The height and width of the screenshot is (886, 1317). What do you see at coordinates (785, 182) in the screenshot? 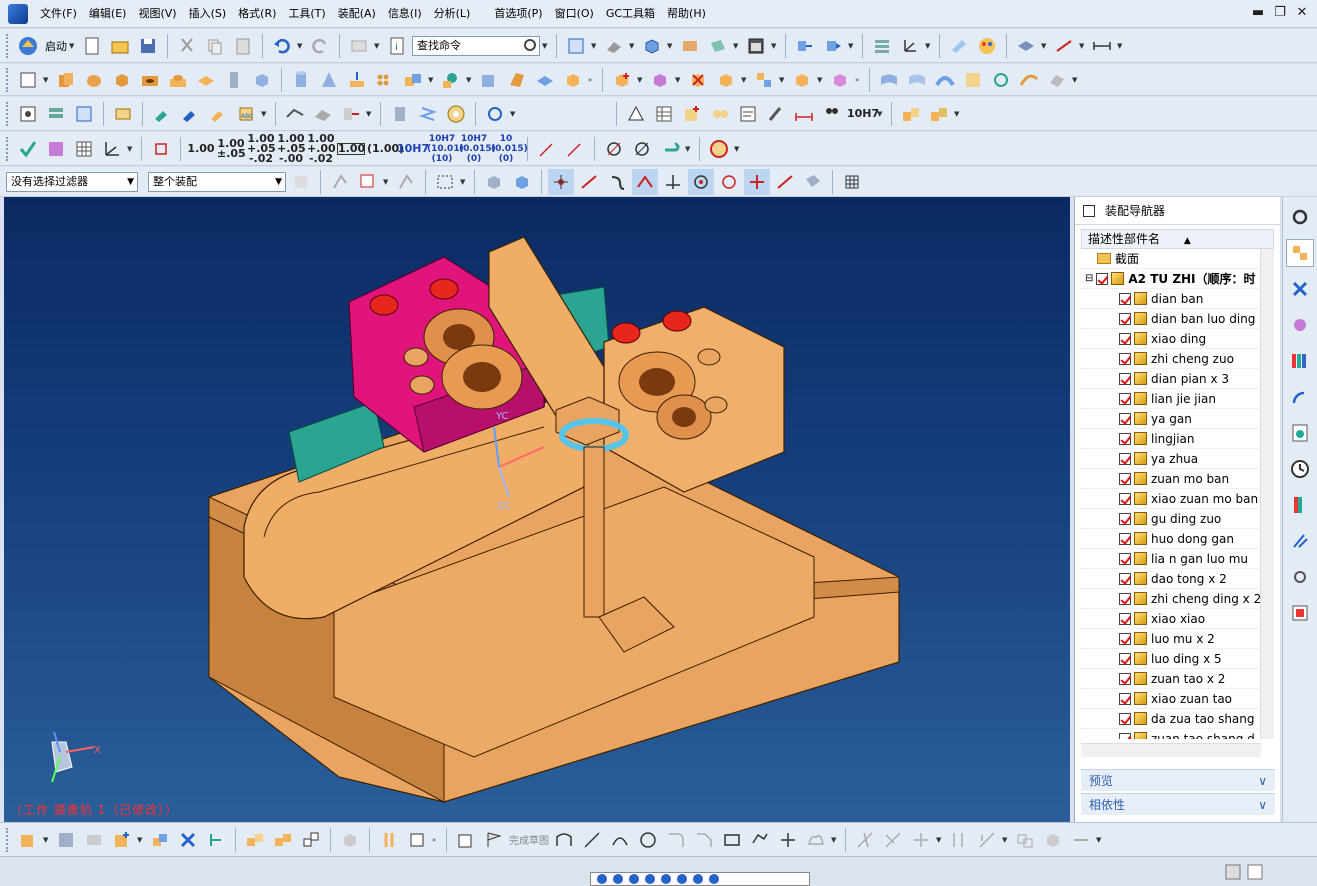
I see `snap-point-on-curve-icon` at bounding box center [785, 182].